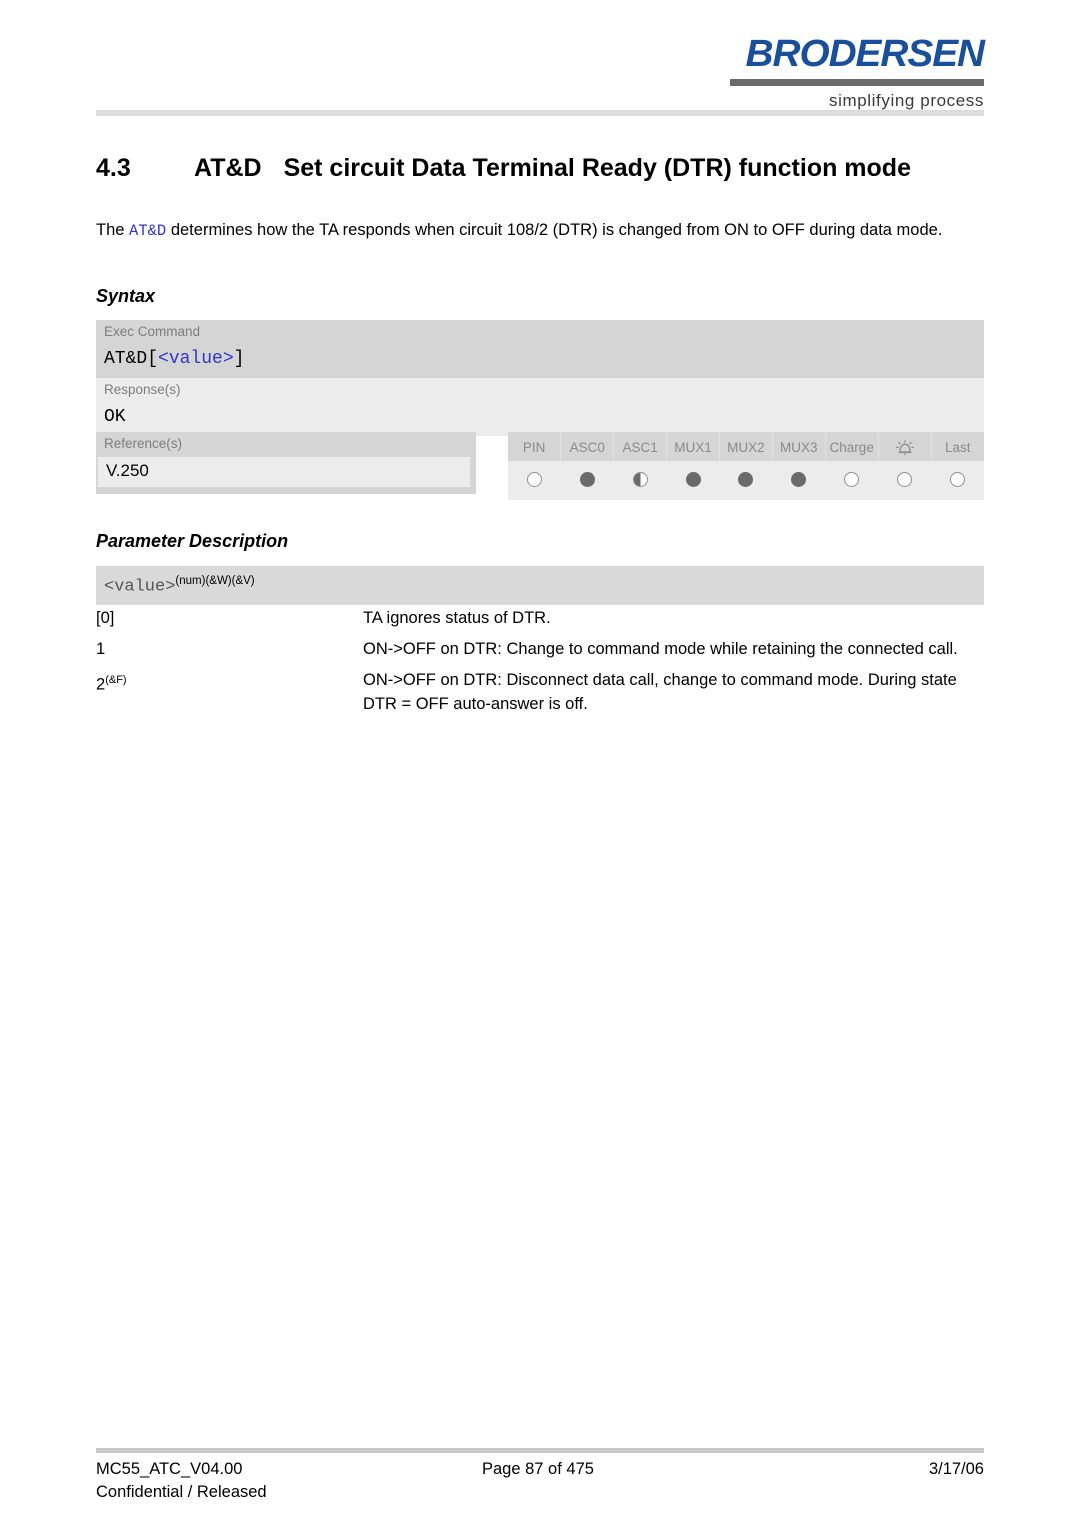  I want to click on indicator-header-asc1: ASC1, so click(640, 446).